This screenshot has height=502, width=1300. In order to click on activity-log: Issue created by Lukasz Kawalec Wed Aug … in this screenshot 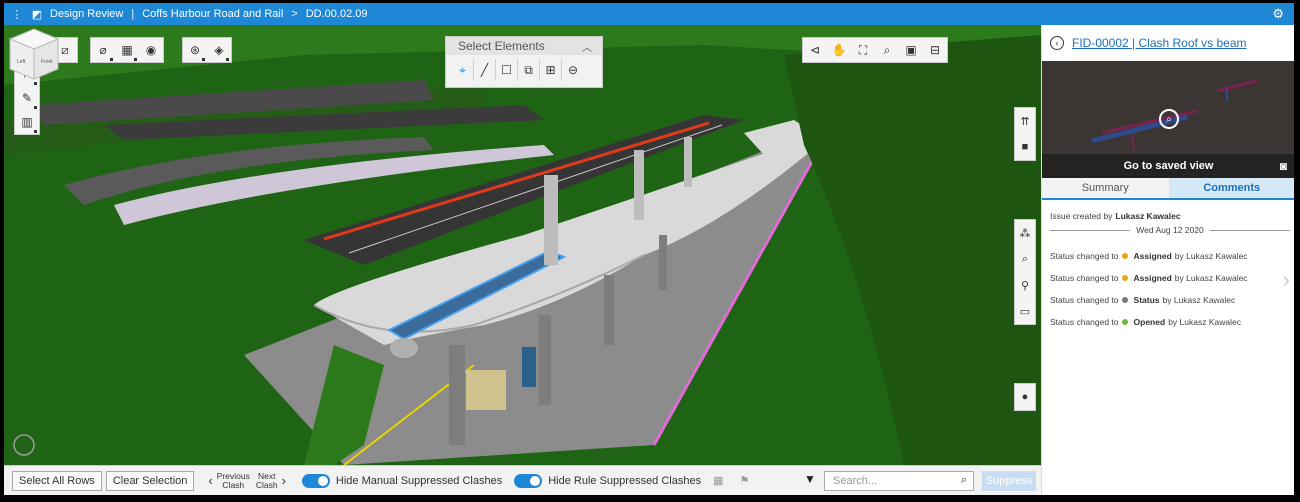, I will do `click(1170, 271)`.